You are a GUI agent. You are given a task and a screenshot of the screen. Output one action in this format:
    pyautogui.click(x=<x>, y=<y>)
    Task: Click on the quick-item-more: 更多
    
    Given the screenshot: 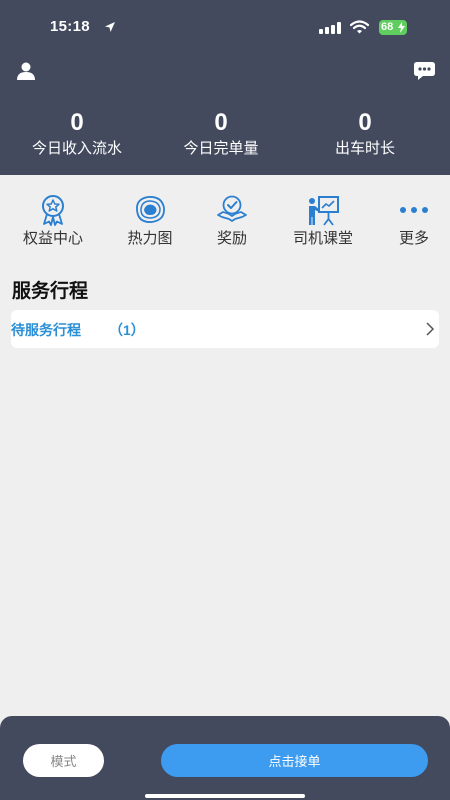 What is the action you would take?
    pyautogui.click(x=412, y=221)
    